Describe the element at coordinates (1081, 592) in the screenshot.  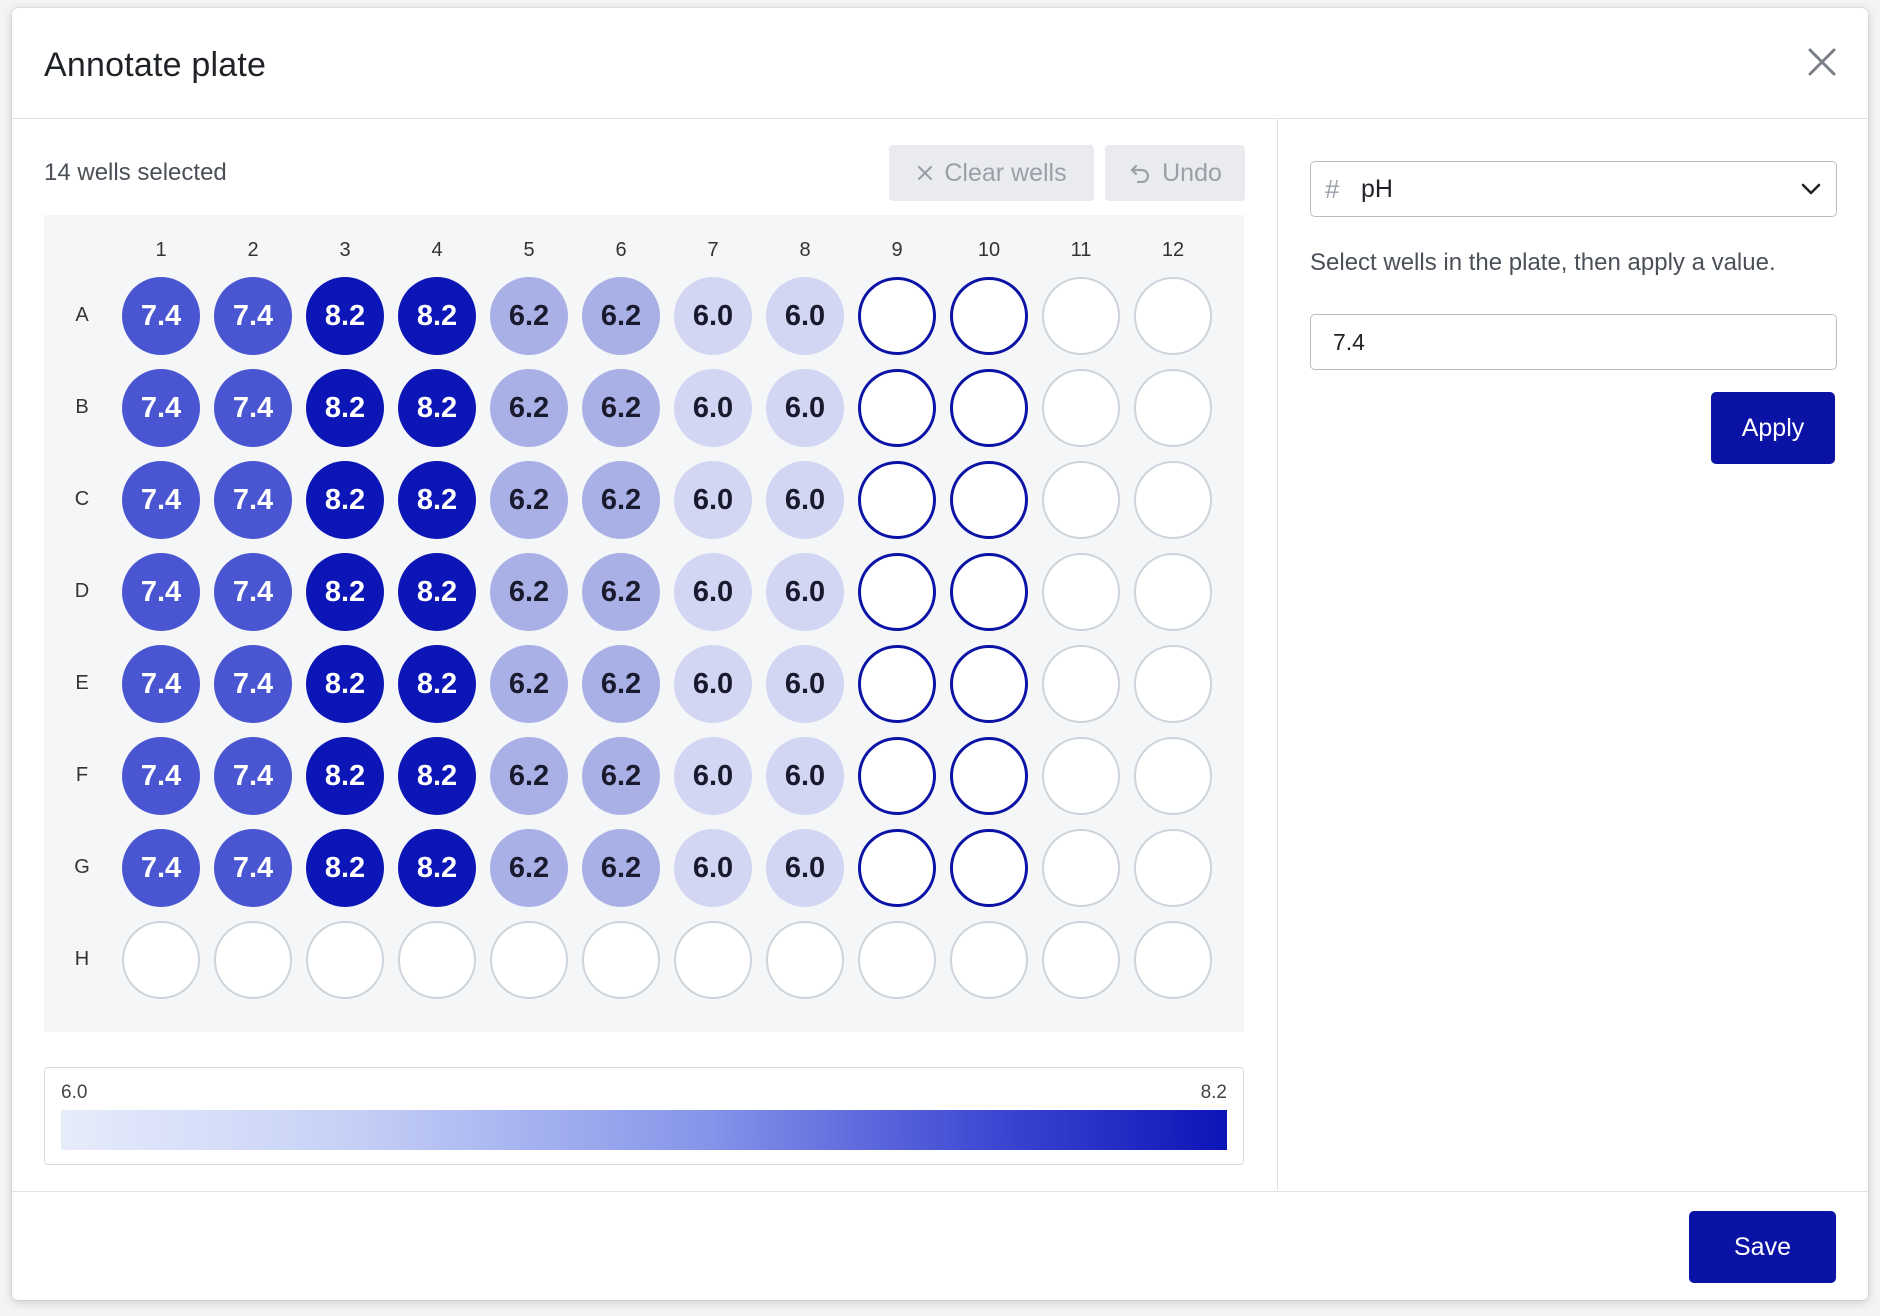
I see `well-d11` at that location.